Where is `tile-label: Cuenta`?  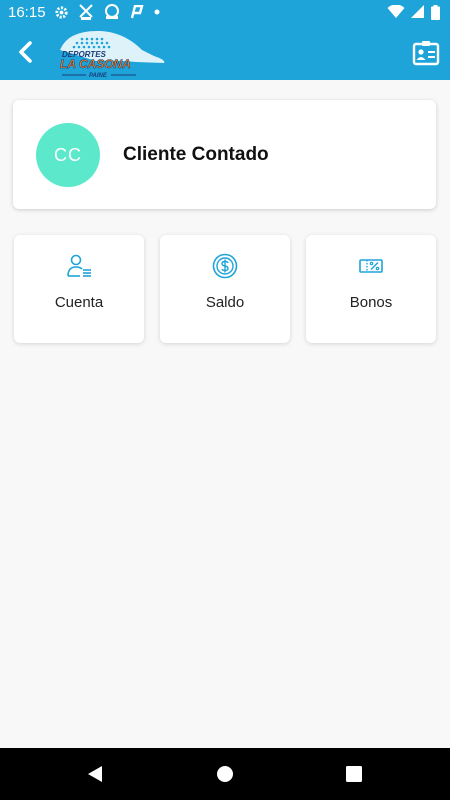
tile-label: Cuenta is located at coordinates (79, 302).